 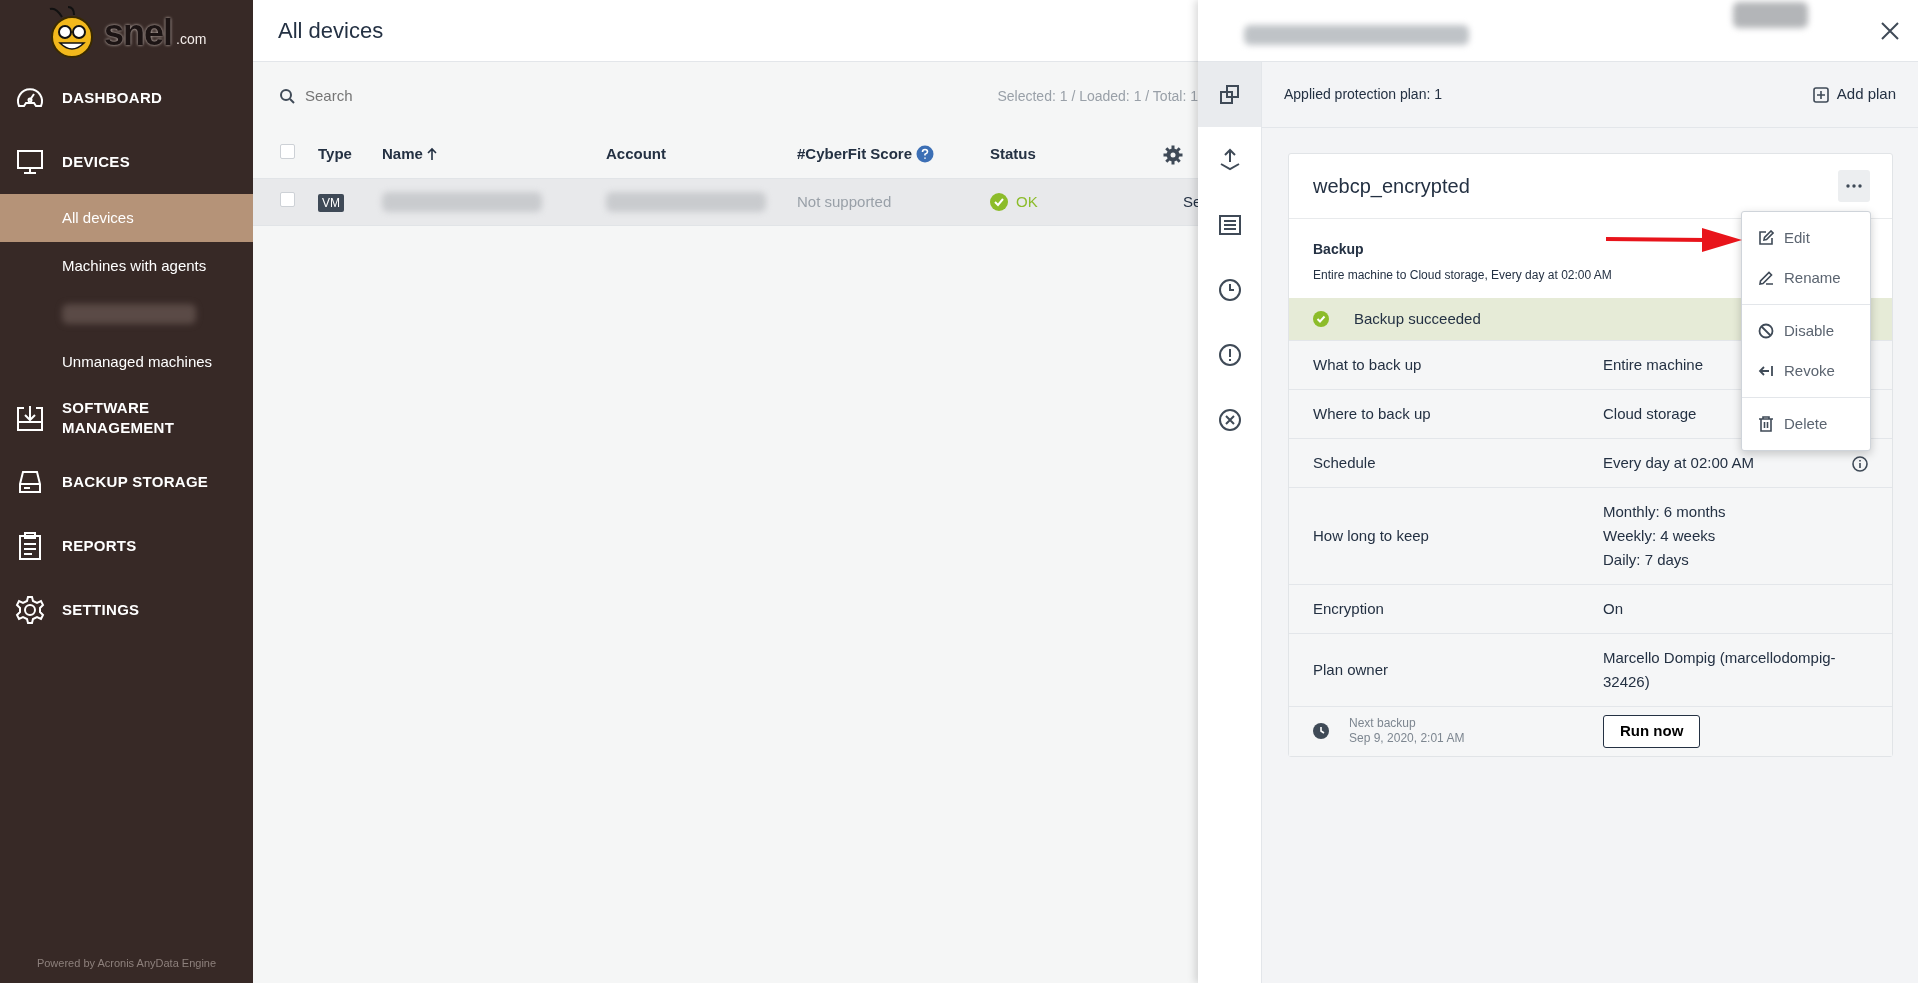 What do you see at coordinates (287, 96) in the screenshot?
I see `search-icon` at bounding box center [287, 96].